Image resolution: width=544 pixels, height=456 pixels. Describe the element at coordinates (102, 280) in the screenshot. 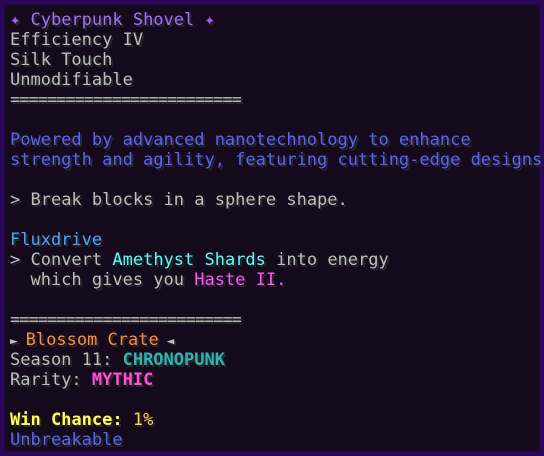

I see `gives-prefix: which gives you` at that location.